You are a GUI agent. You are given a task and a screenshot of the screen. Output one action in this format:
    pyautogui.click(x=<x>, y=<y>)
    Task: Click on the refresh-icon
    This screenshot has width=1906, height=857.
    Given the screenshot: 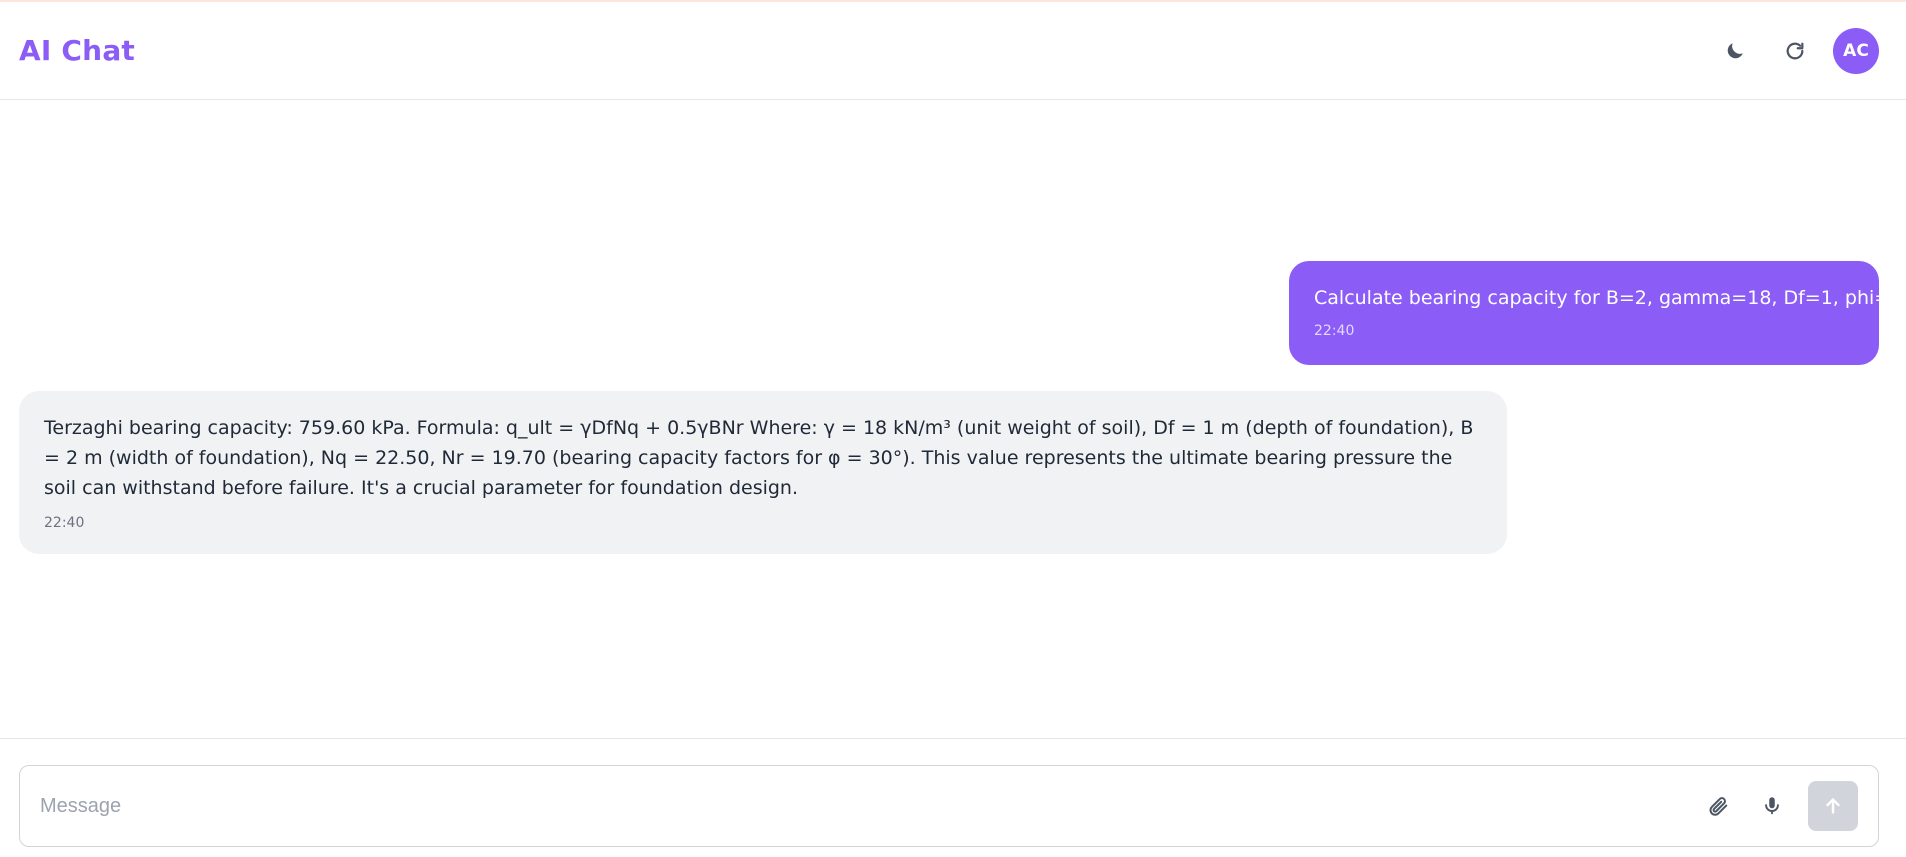 What is the action you would take?
    pyautogui.click(x=1795, y=50)
    